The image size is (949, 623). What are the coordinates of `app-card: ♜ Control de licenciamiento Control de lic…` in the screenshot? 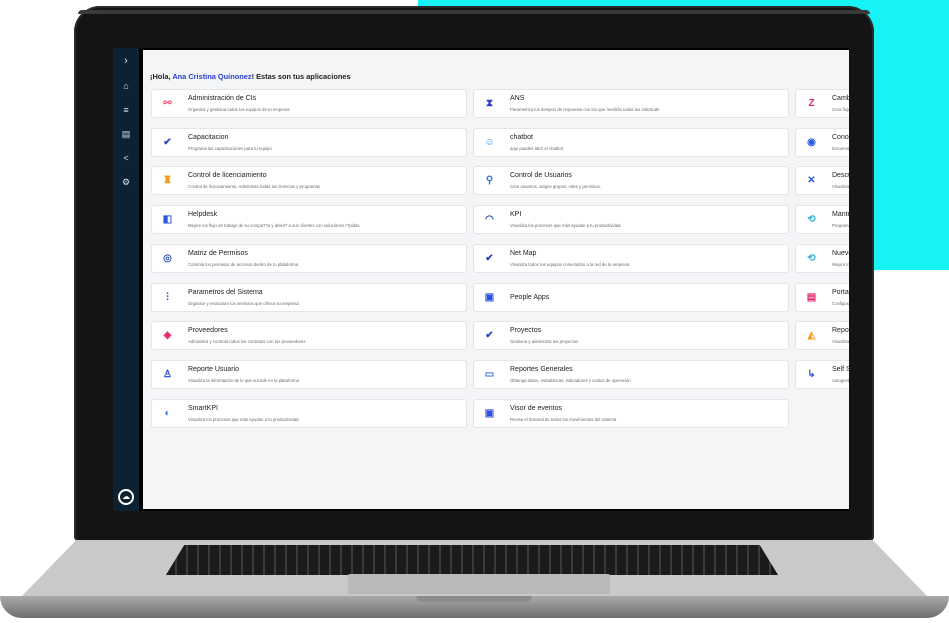 It's located at (309, 181).